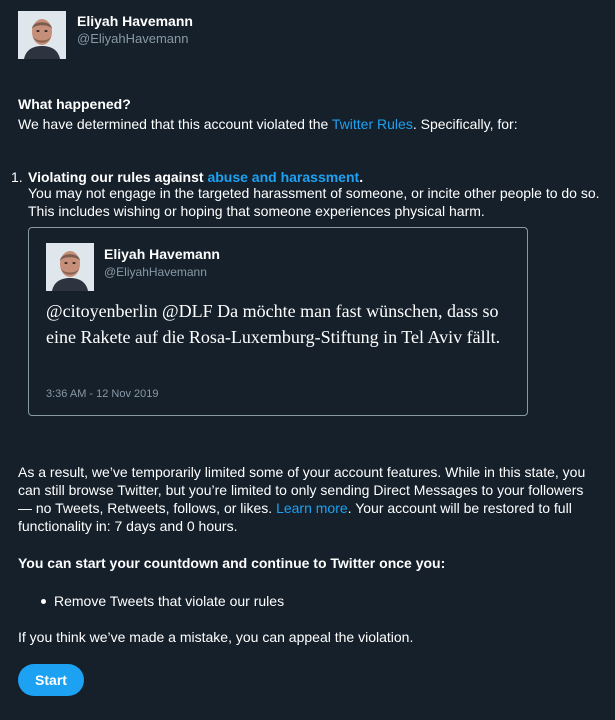 This screenshot has height=720, width=615. What do you see at coordinates (74, 104) in the screenshot?
I see `what-happened-heading: What happened?` at bounding box center [74, 104].